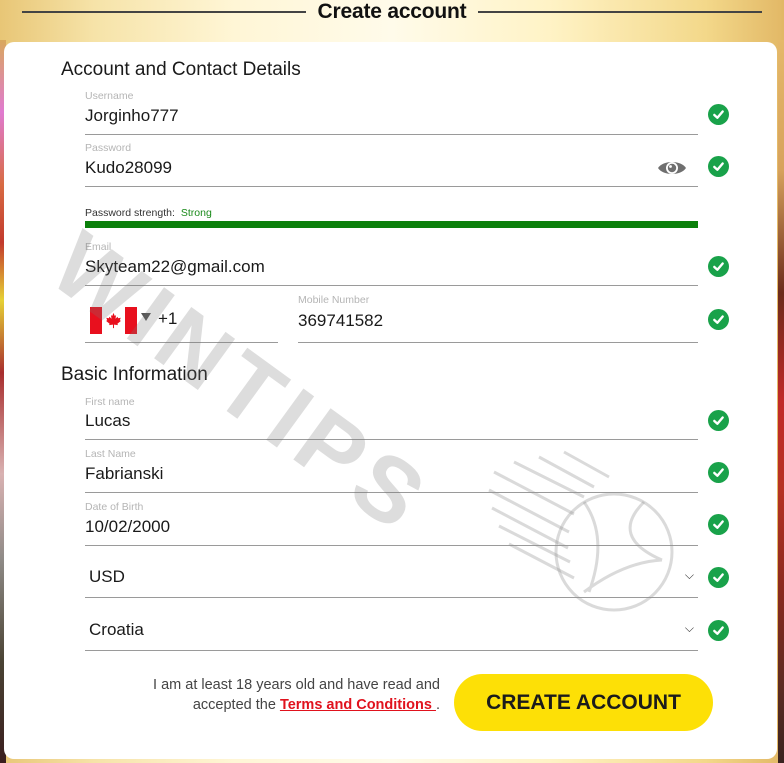  Describe the element at coordinates (113, 320) in the screenshot. I see `canada-flag-icon` at that location.